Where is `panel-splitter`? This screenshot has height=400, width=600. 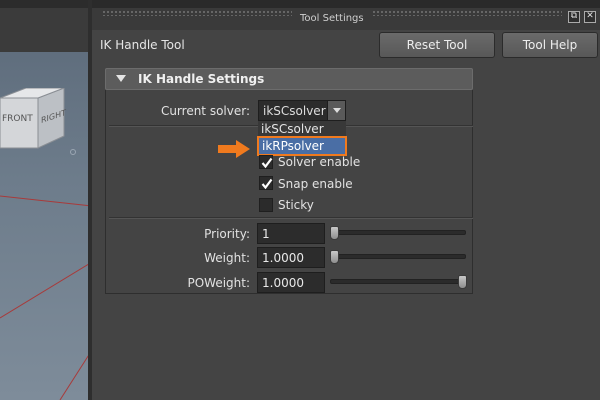 panel-splitter is located at coordinates (90, 200).